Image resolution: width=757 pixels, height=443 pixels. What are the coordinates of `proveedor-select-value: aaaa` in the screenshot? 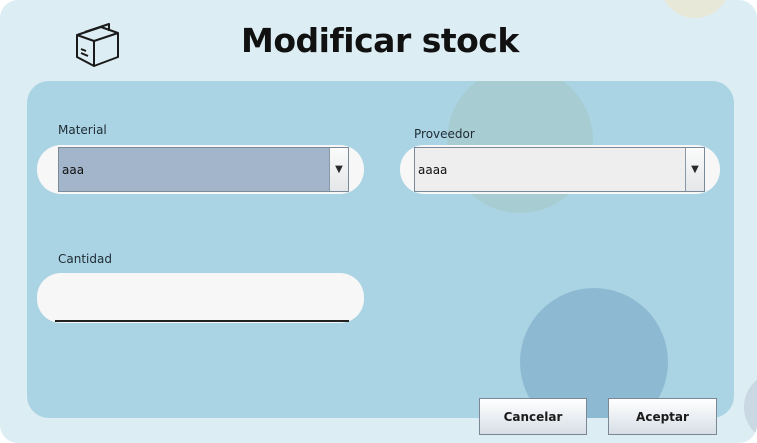 It's located at (550, 169).